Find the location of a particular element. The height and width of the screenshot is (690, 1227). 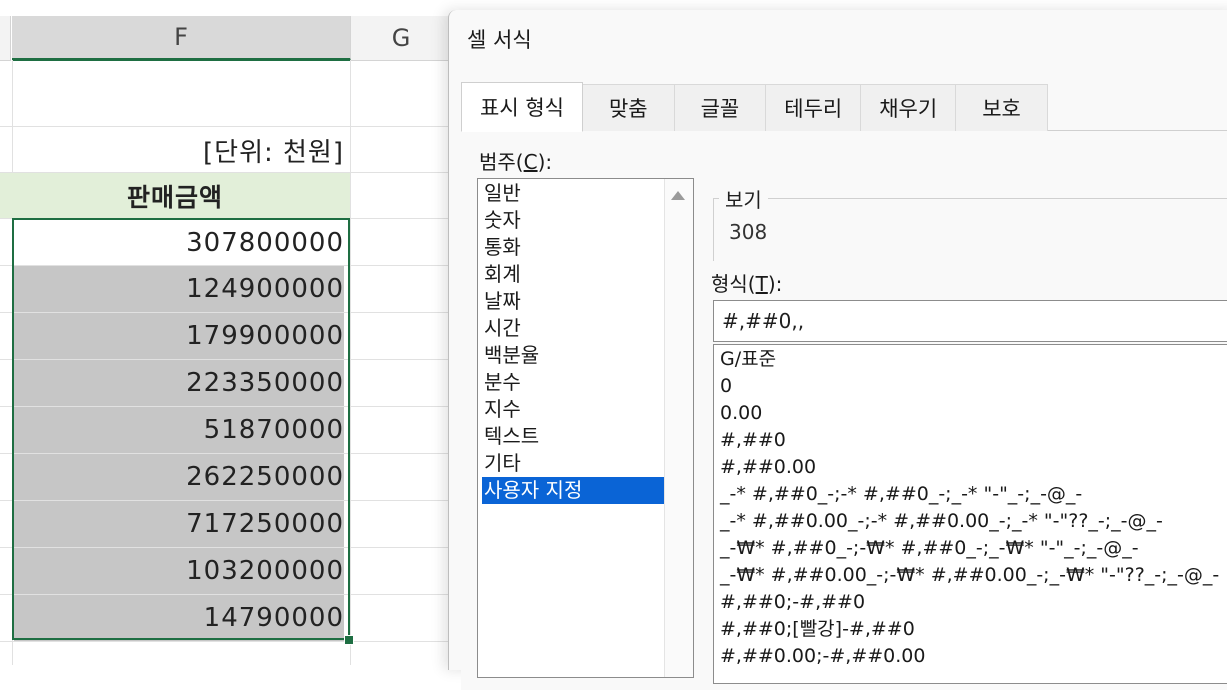

format-item: G/표준 is located at coordinates (748, 359).